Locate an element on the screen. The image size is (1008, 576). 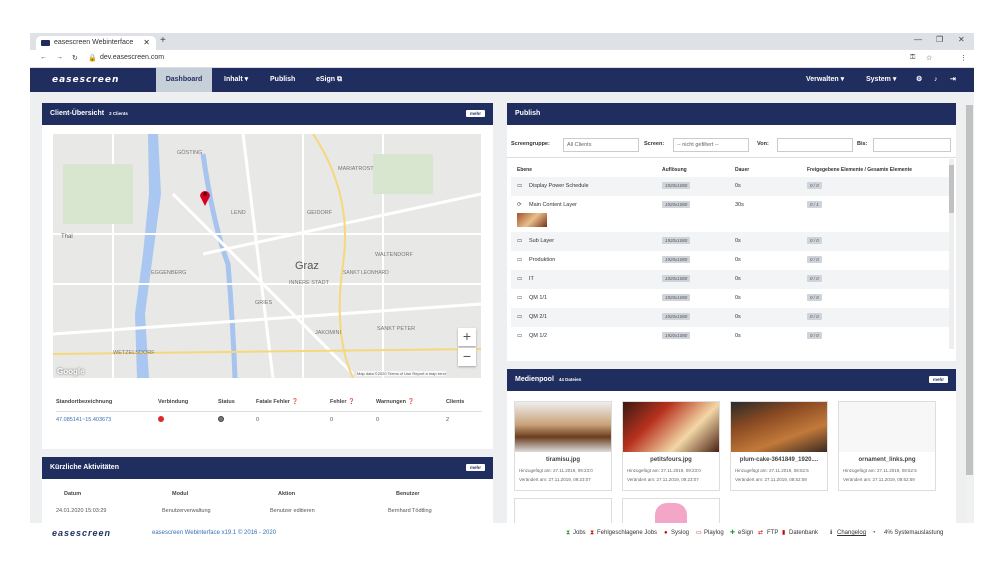
footer-database: Datenbank is located at coordinates (803, 533).